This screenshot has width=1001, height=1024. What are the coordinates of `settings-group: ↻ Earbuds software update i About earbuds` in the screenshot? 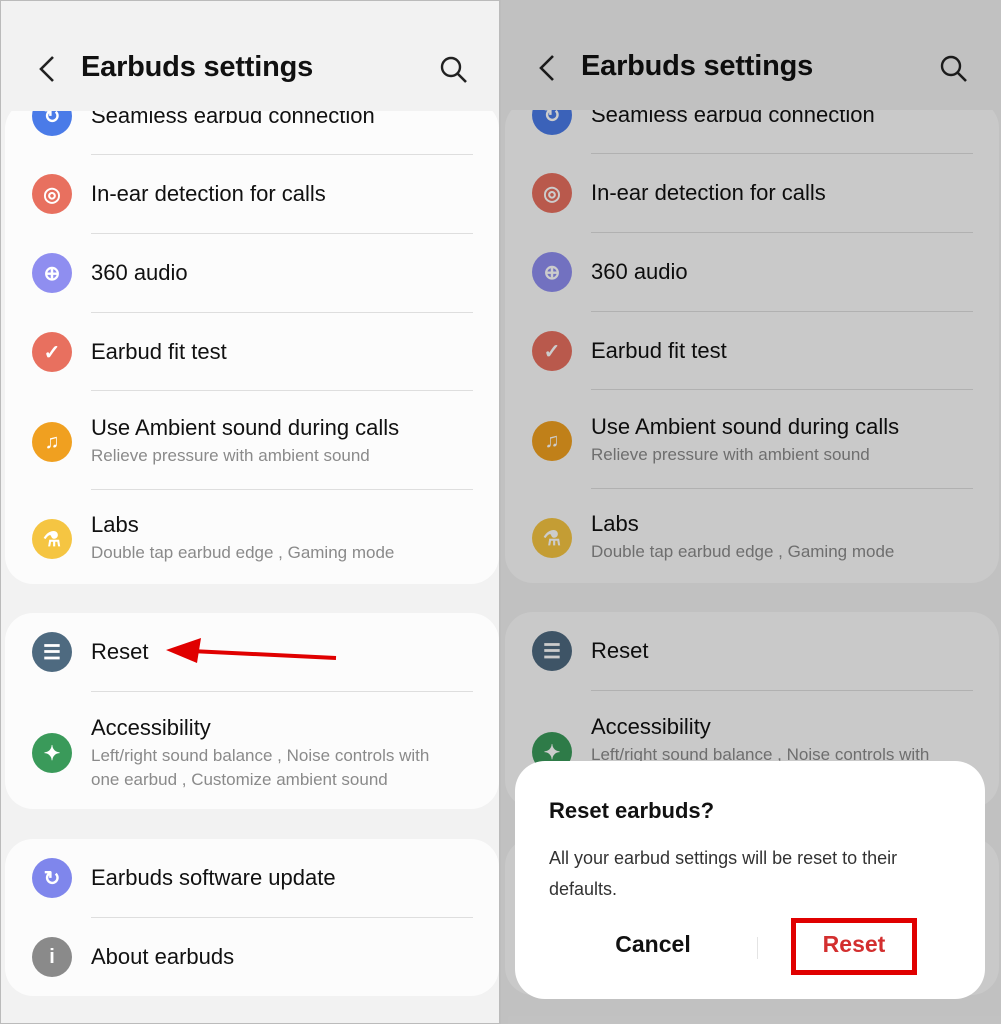 It's located at (252, 917).